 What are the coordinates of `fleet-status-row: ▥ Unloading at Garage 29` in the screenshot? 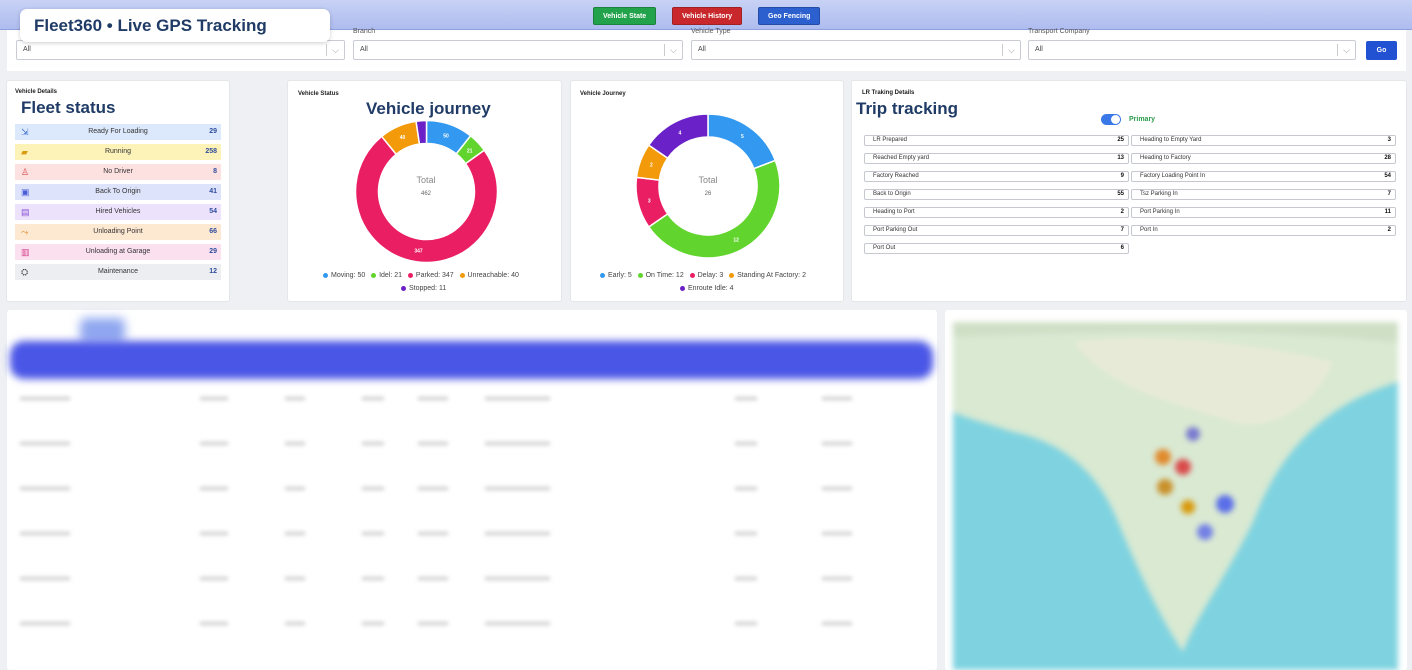 It's located at (118, 252).